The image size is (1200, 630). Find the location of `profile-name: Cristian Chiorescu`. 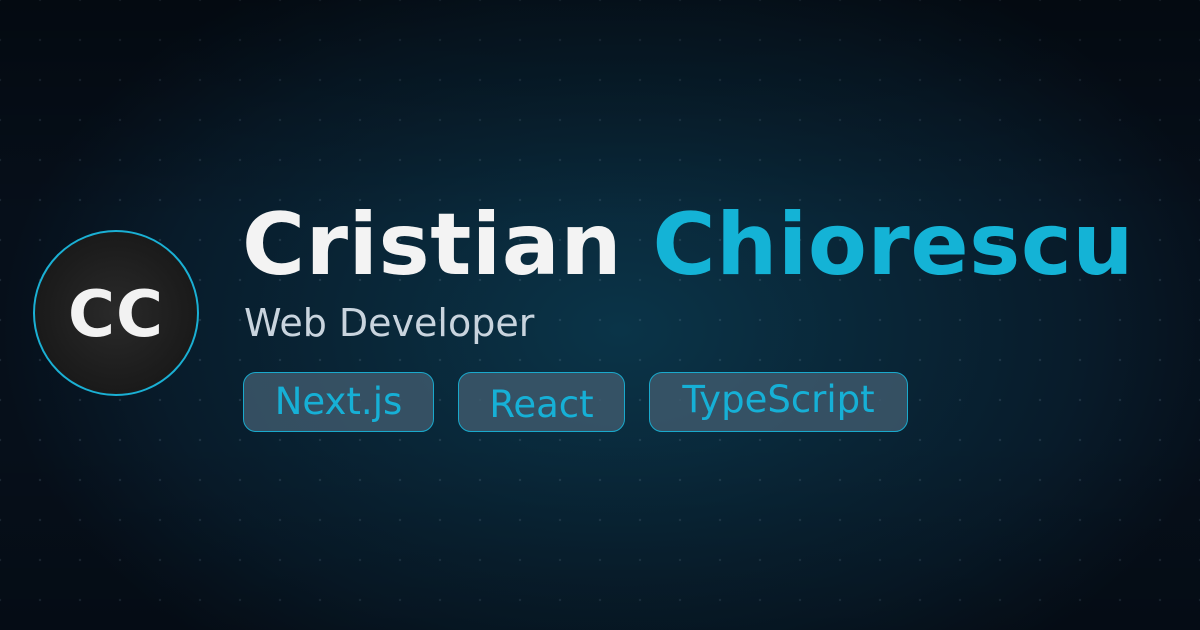

profile-name: Cristian Chiorescu is located at coordinates (688, 245).